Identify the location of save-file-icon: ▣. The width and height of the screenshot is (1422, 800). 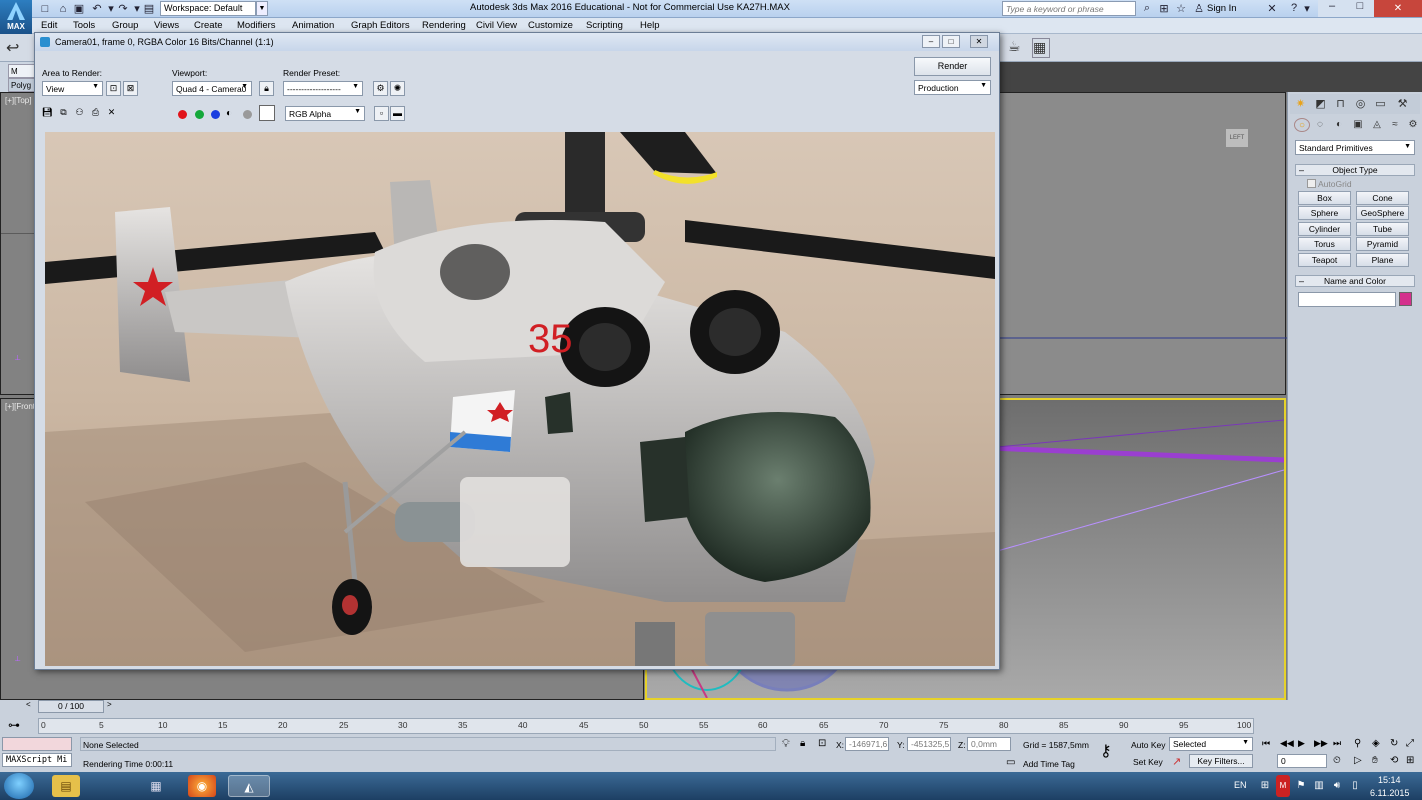
(79, 9).